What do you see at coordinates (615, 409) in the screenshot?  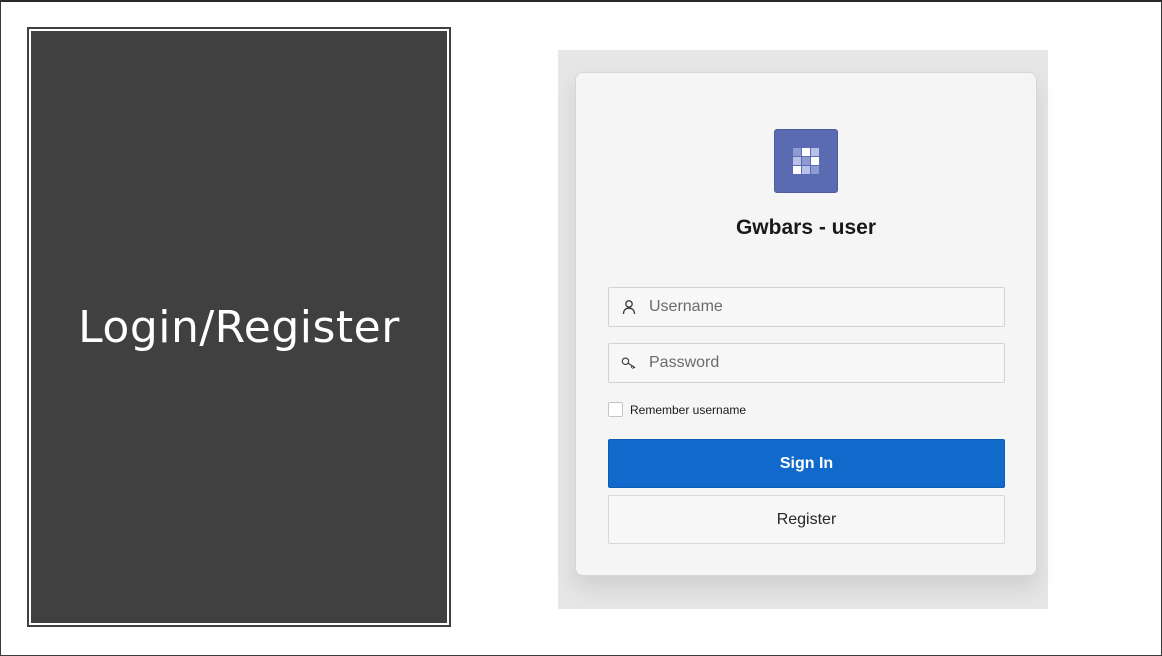 I see `remember-username-checkbox` at bounding box center [615, 409].